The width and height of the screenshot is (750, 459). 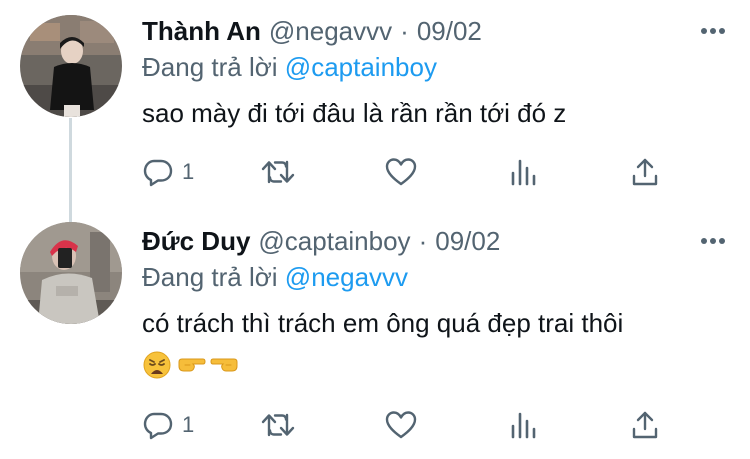 I want to click on backhand-index-pointing-right-emoji, so click(x=191, y=365).